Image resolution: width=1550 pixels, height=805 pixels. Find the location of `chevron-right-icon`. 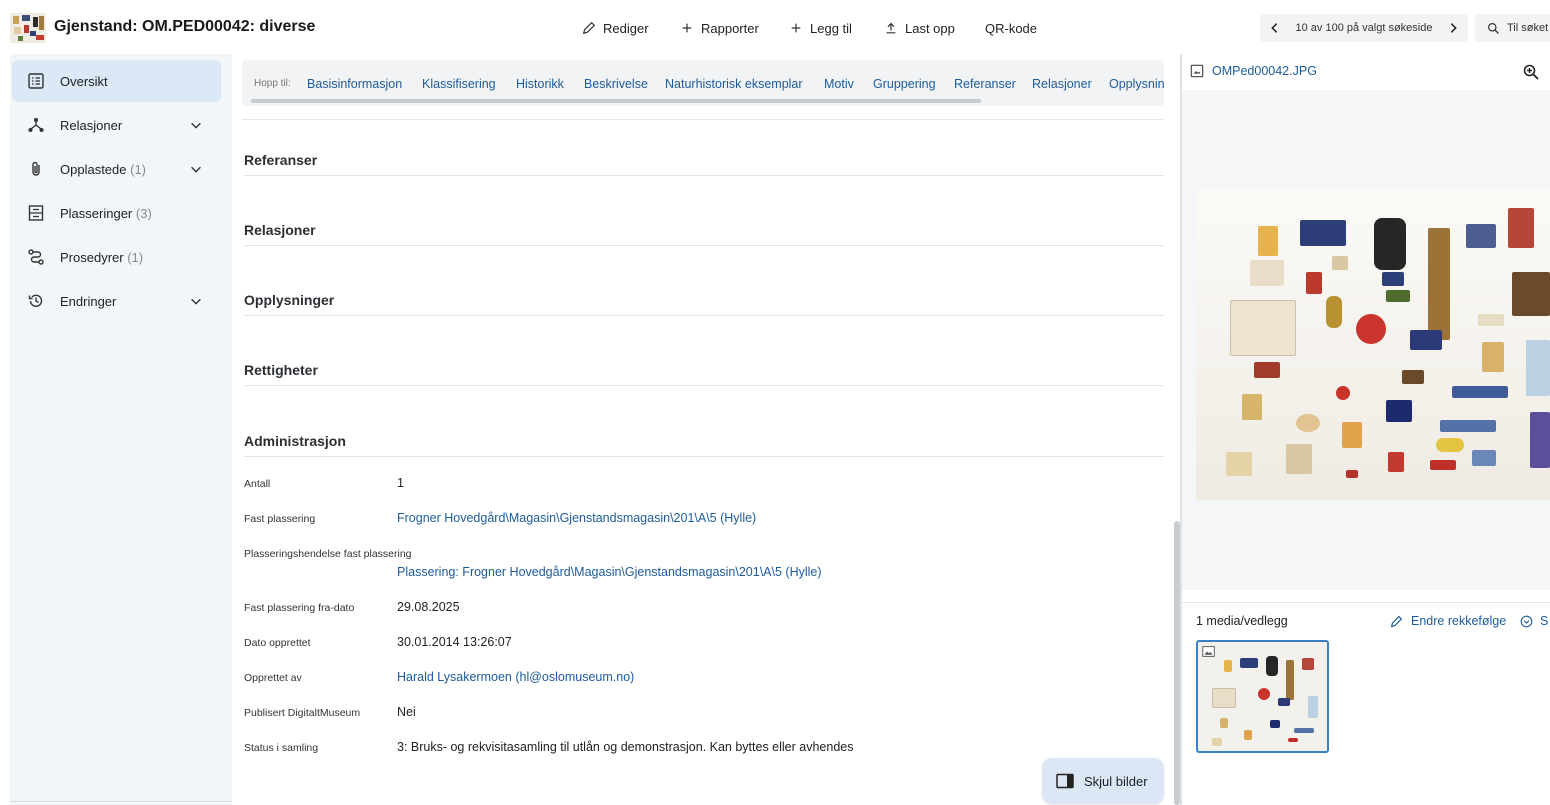

chevron-right-icon is located at coordinates (1453, 28).